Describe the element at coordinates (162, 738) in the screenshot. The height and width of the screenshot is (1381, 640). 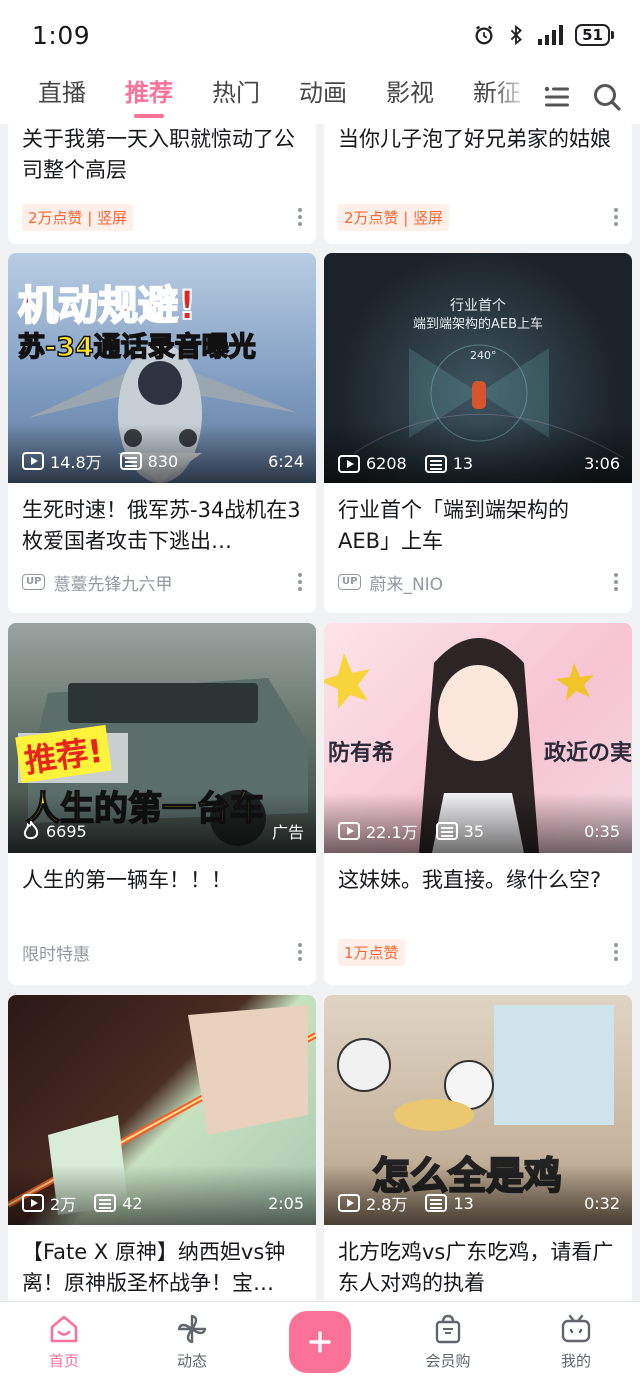
I see `video-cover: 推荐! 人生的第一台车 6695 广告` at that location.